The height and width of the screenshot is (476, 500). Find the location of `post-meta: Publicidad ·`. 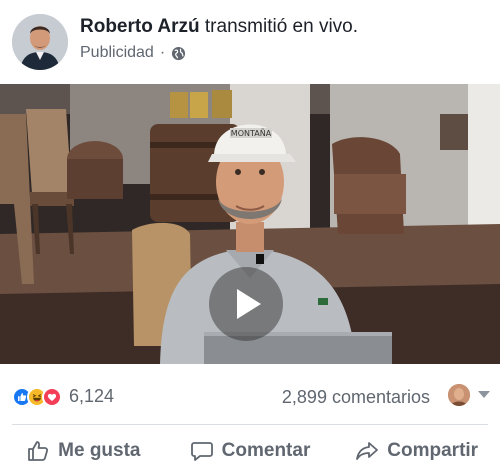

post-meta: Publicidad · is located at coordinates (133, 53).